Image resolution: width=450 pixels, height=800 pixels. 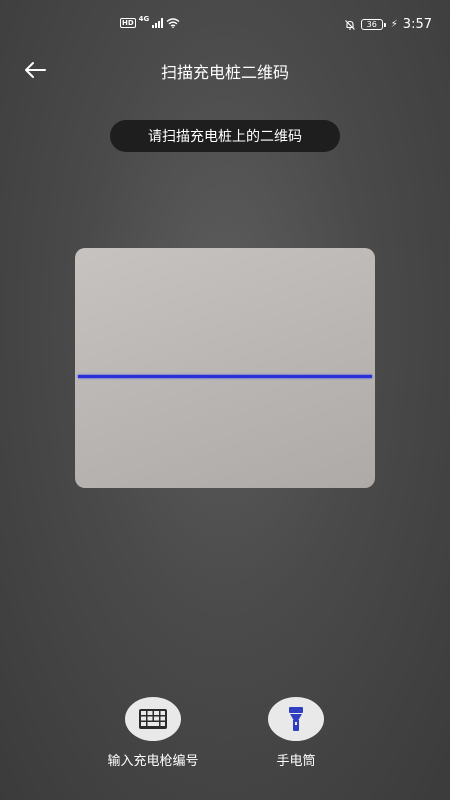 What do you see at coordinates (295, 759) in the screenshot?
I see `flashlight-label: 手电筒` at bounding box center [295, 759].